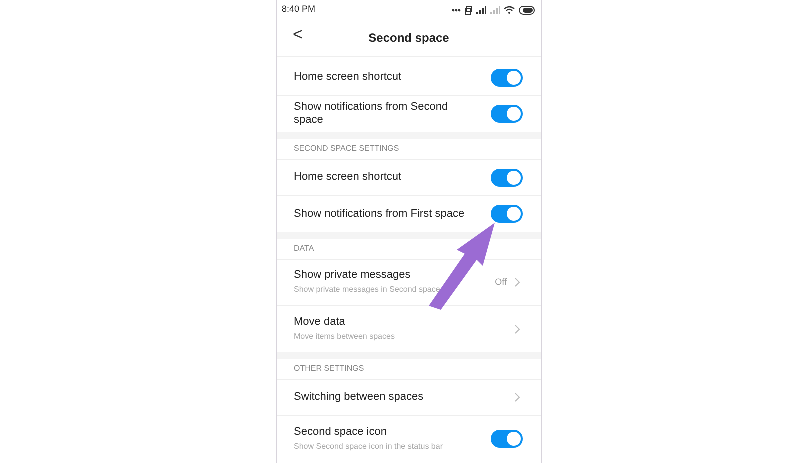  What do you see at coordinates (509, 10) in the screenshot?
I see `wifi-icon` at bounding box center [509, 10].